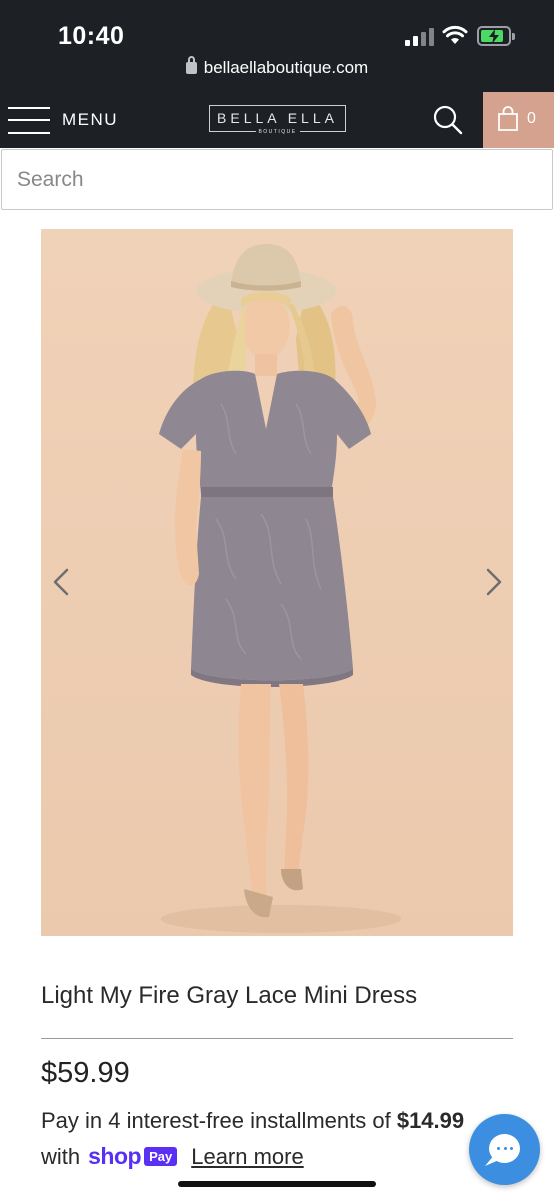 Image resolution: width=554 pixels, height=1200 pixels. Describe the element at coordinates (448, 120) in the screenshot. I see `search-icon` at that location.